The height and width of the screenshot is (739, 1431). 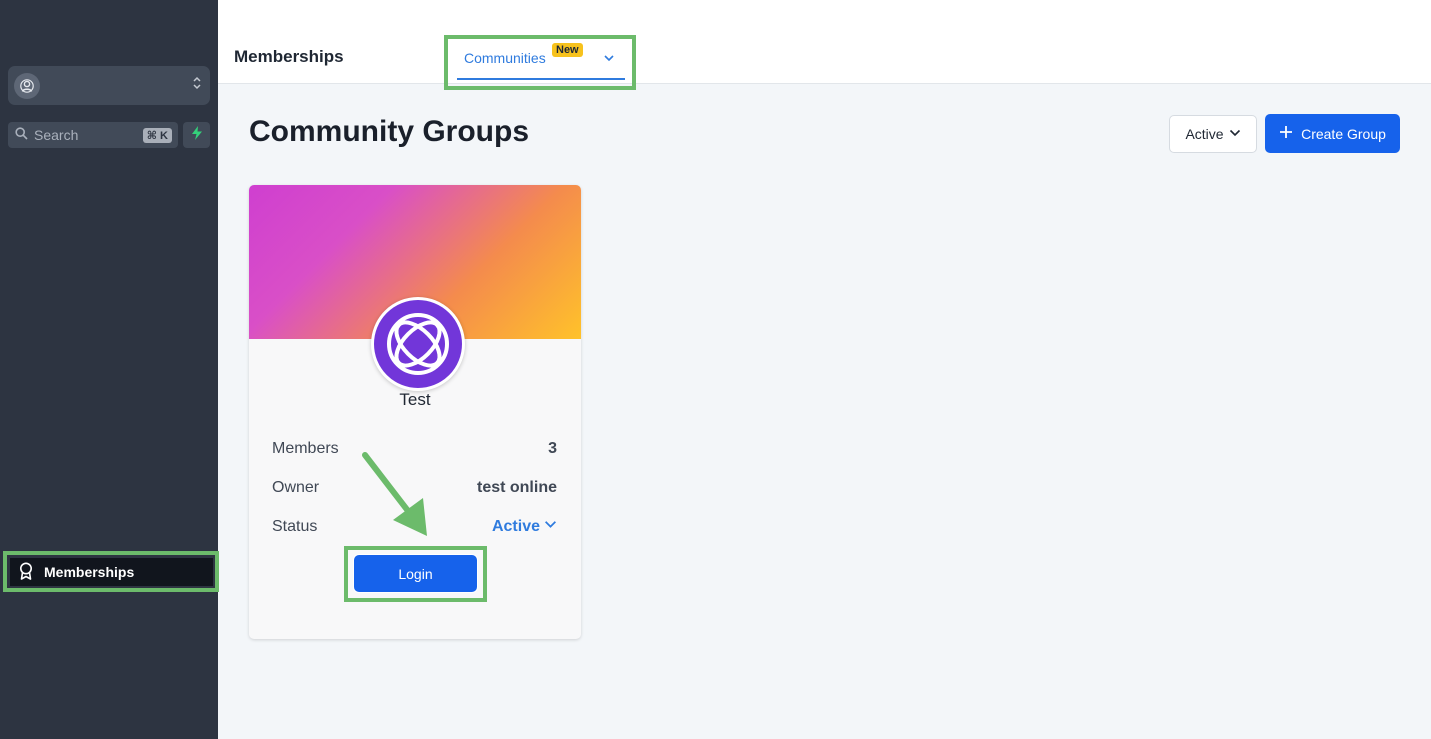 What do you see at coordinates (27, 85) in the screenshot?
I see `user-avatar-icon` at bounding box center [27, 85].